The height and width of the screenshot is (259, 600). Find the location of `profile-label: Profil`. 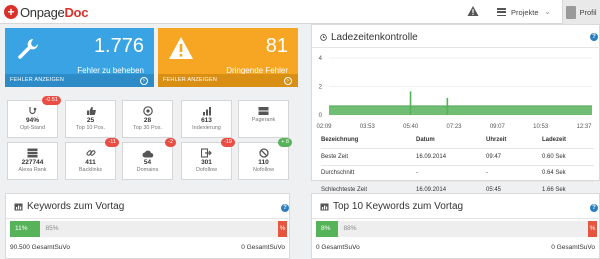

profile-label: Profil is located at coordinates (588, 12).